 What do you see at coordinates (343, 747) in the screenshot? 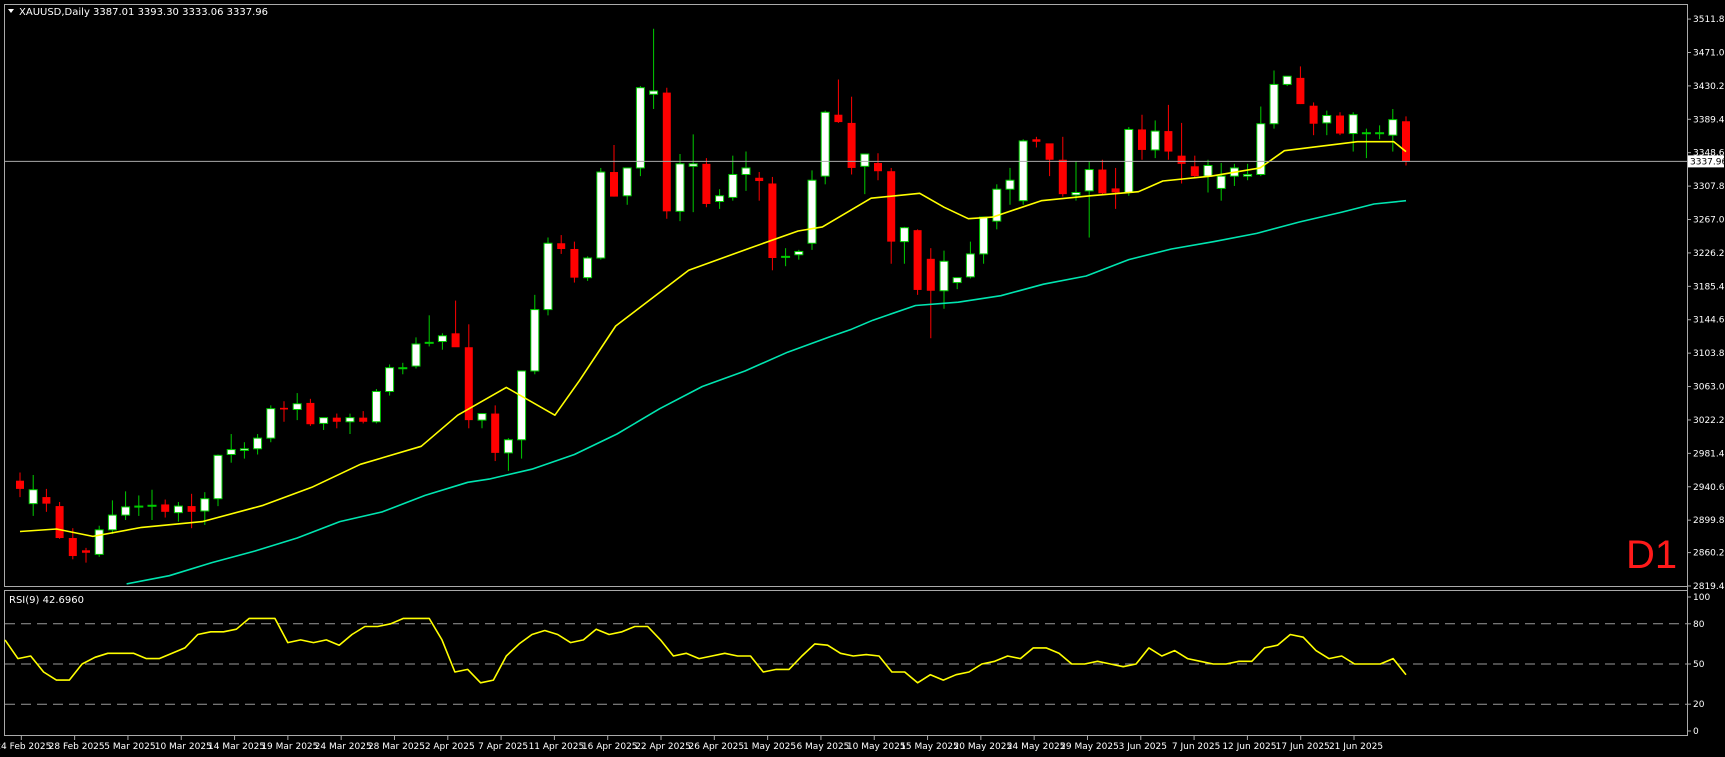
I see `time-tick-label: 24 Mar 2025` at bounding box center [343, 747].